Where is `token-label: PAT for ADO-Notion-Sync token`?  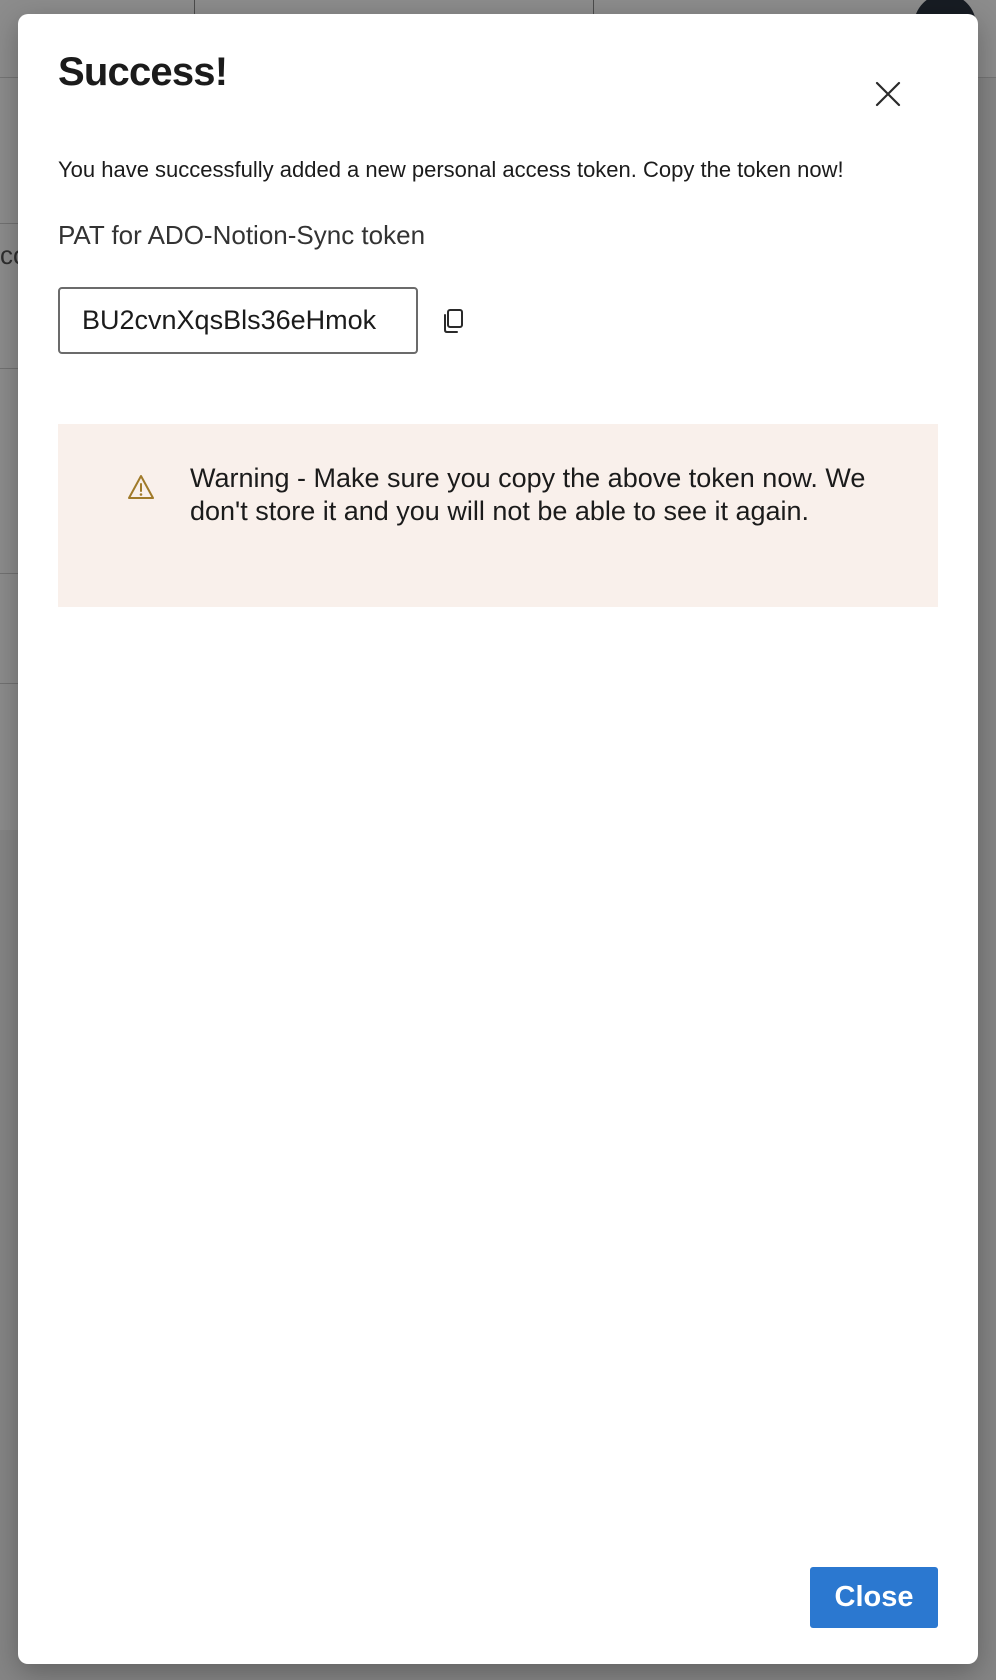
token-label: PAT for ADO-Notion-Sync token is located at coordinates (242, 235).